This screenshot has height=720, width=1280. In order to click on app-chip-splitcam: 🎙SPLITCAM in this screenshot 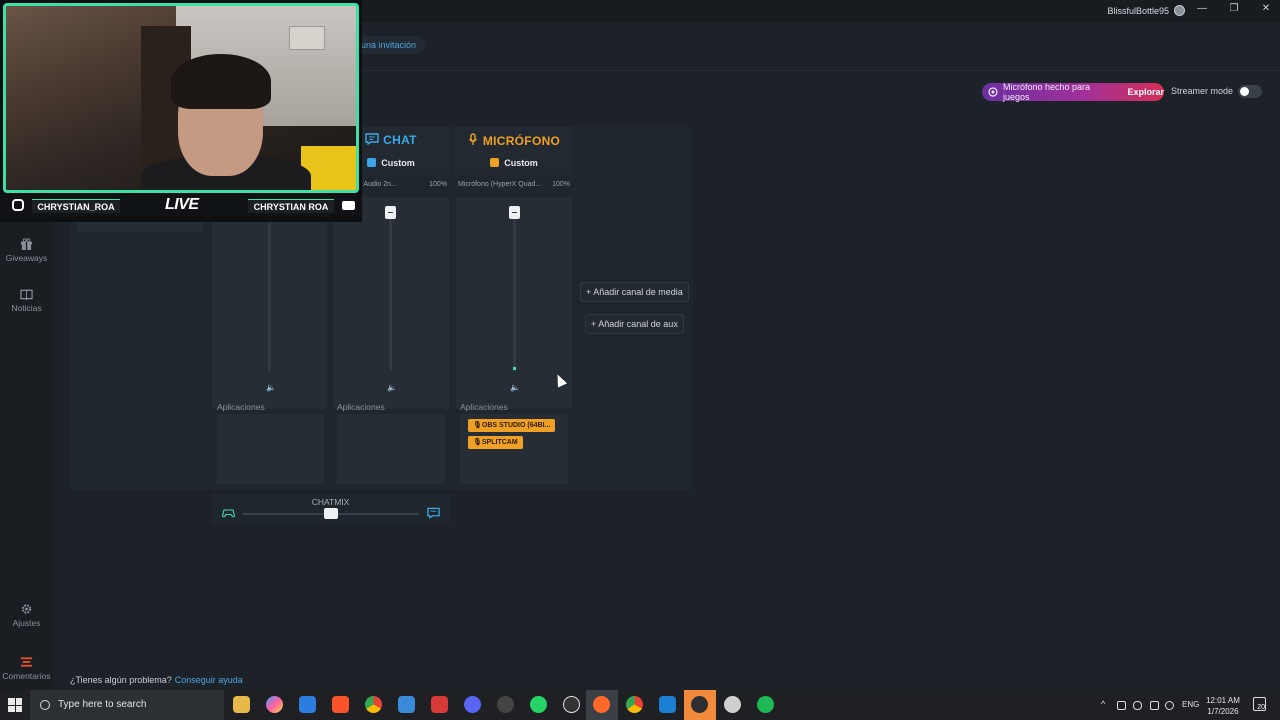, I will do `click(495, 442)`.